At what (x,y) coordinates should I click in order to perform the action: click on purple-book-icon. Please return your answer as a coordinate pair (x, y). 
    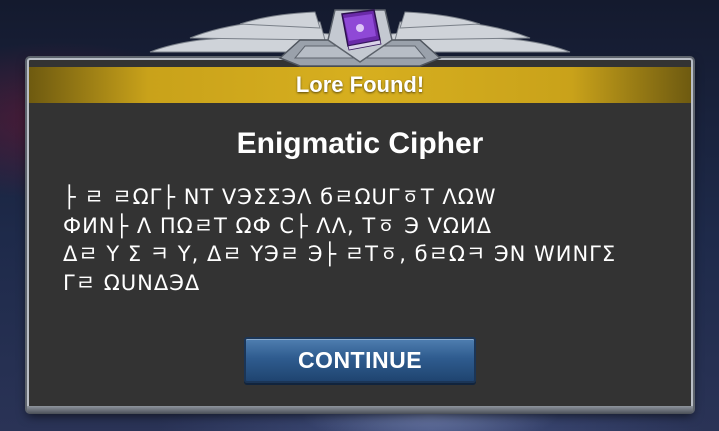
    Looking at the image, I should click on (361, 30).